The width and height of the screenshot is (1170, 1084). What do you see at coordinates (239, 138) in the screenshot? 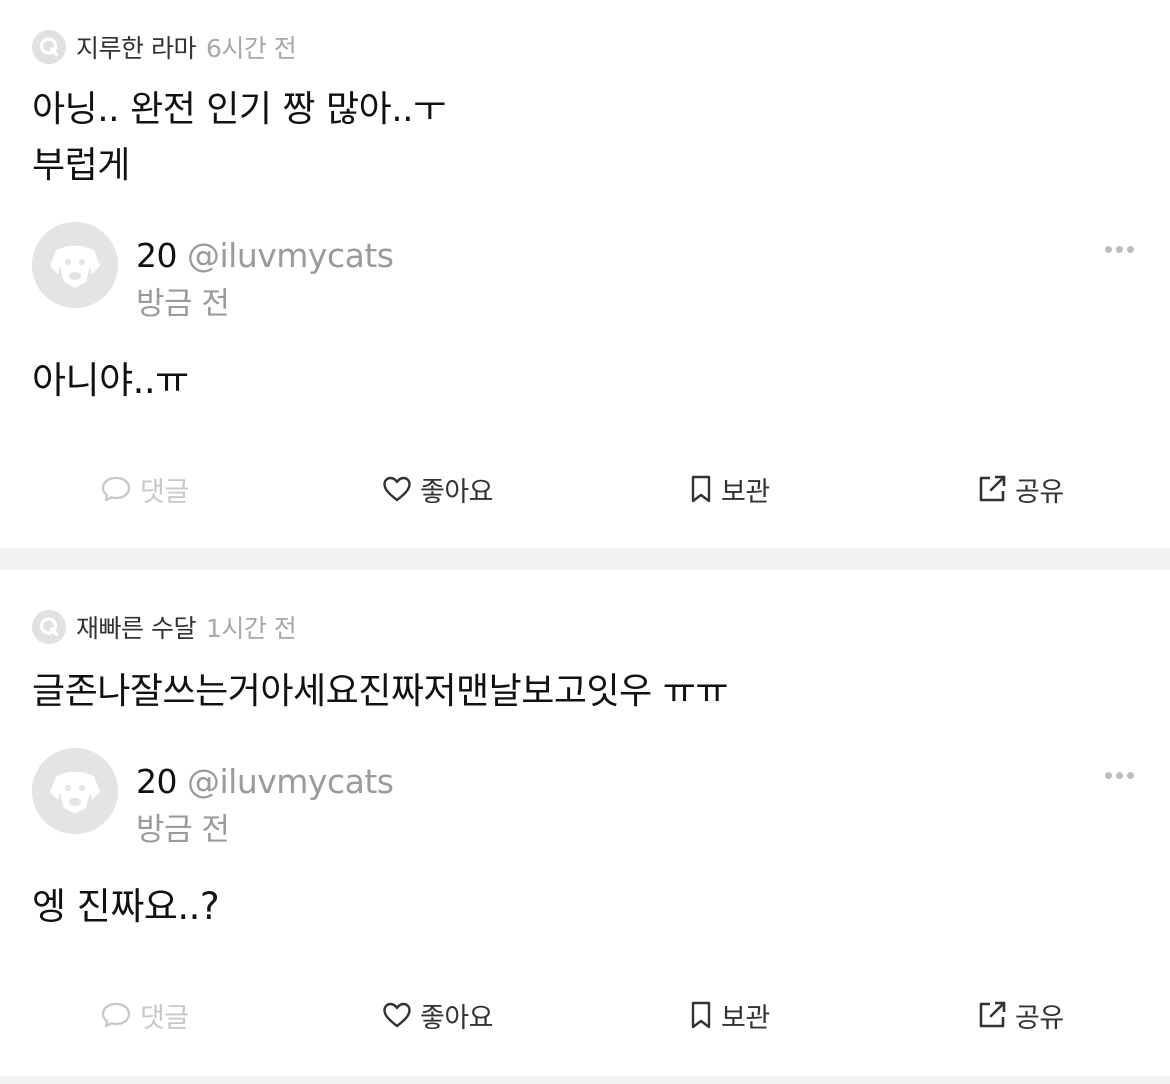
I see `question-text: 아닝.. 완전 인기 짱 많아..ㅜ 부럽게` at bounding box center [239, 138].